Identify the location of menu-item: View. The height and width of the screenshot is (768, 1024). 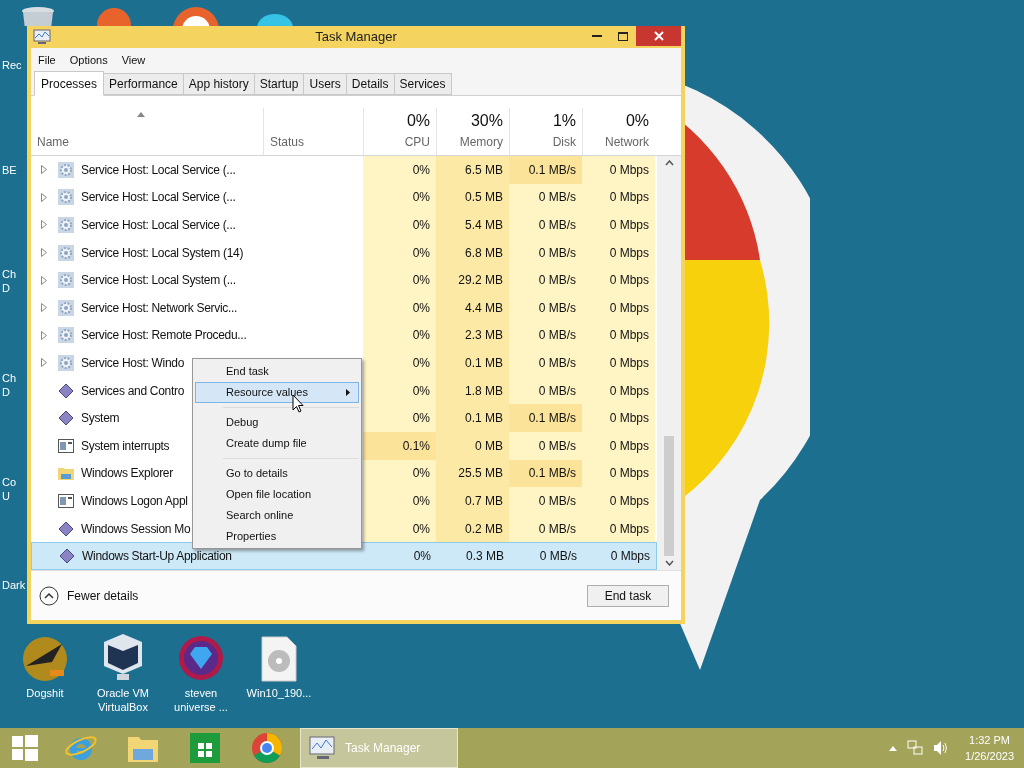
(133, 60).